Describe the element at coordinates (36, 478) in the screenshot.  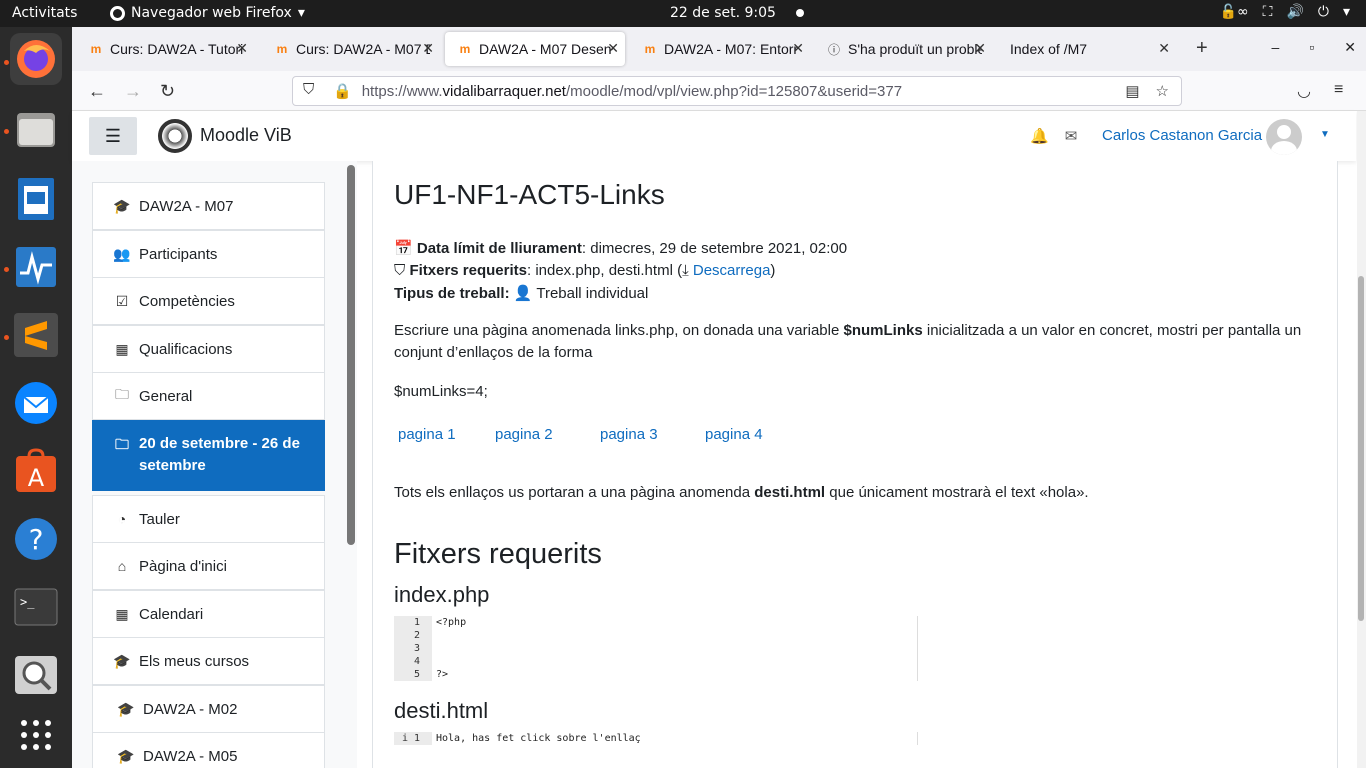
I see `svg-text: A` at that location.